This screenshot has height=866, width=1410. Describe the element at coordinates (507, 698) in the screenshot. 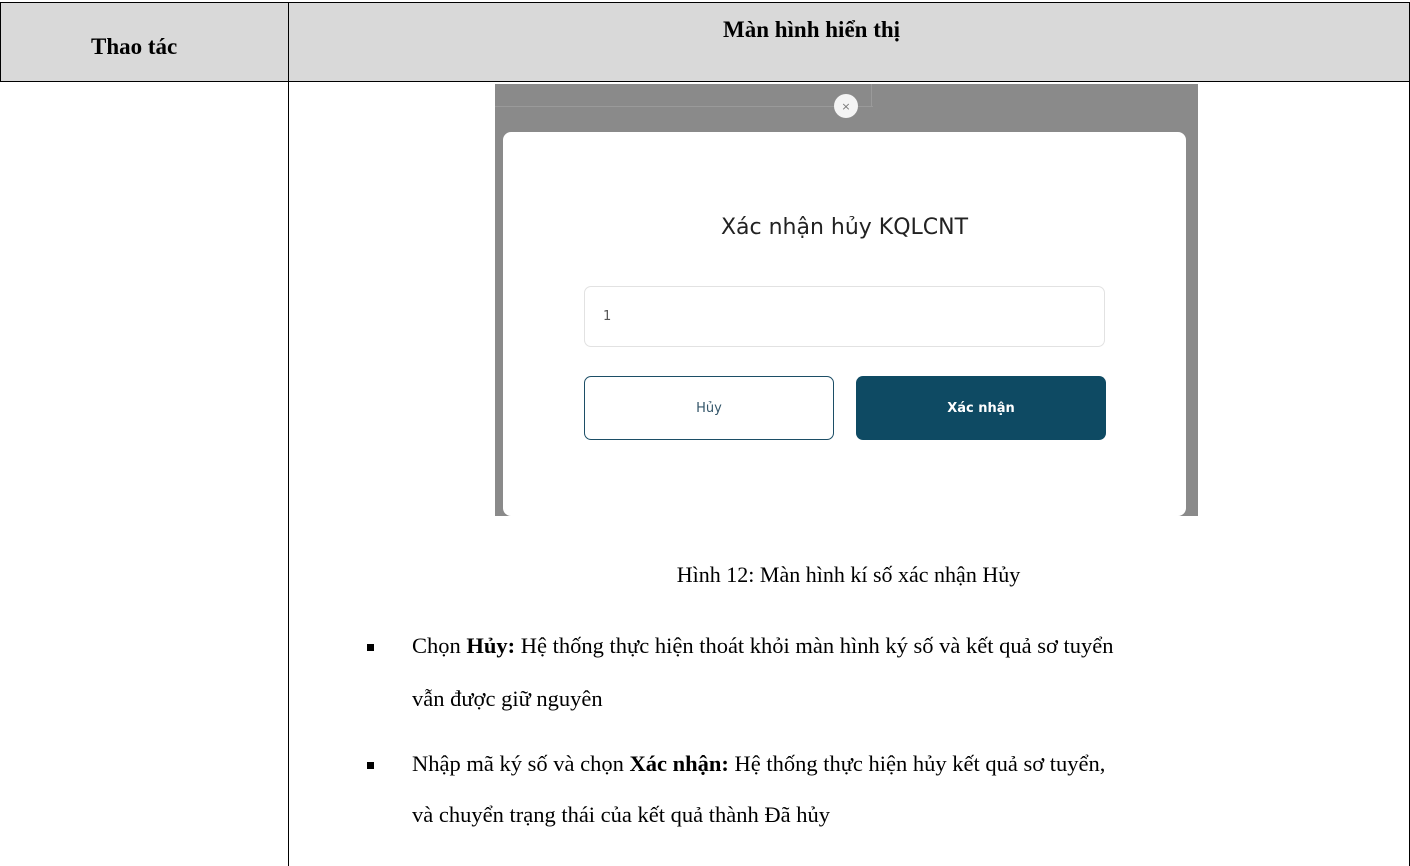

I see `bullet-1-line-2: vẫn được giữ nguyên` at that location.